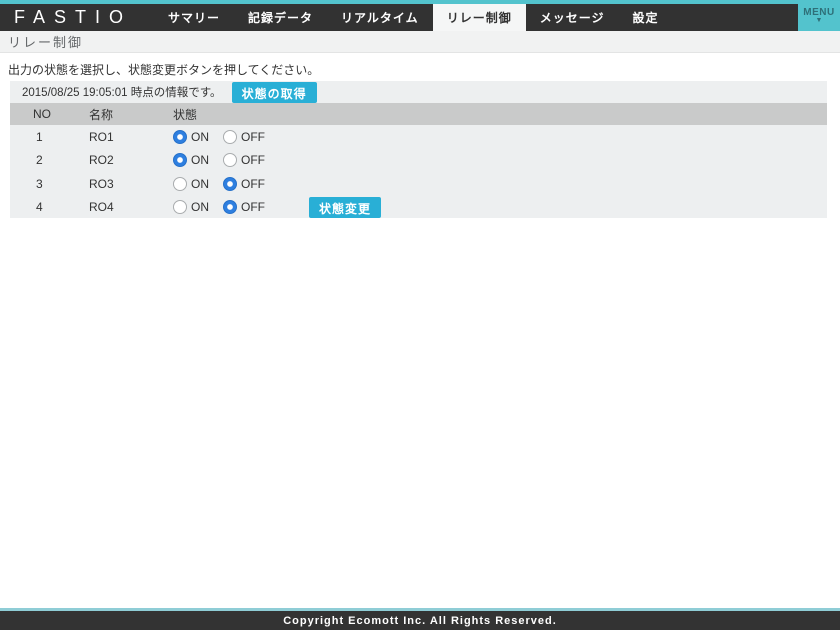  What do you see at coordinates (185, 114) in the screenshot?
I see `column-header-state: 状態` at bounding box center [185, 114].